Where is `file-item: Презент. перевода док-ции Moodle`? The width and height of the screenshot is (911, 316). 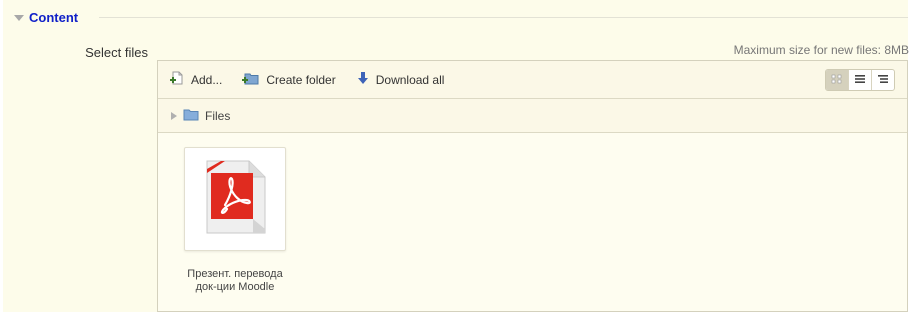
file-item: Презент. перевода док-ции Moodle is located at coordinates (235, 220).